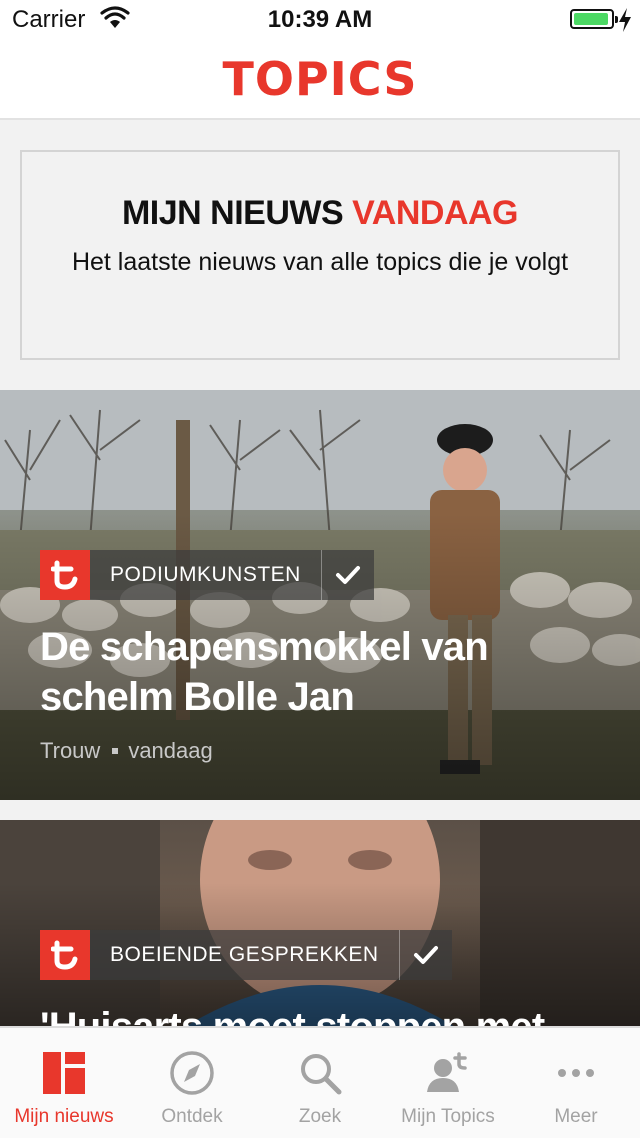  What do you see at coordinates (435, 213) in the screenshot?
I see `intro-title-accent: VANDAAG` at bounding box center [435, 213].